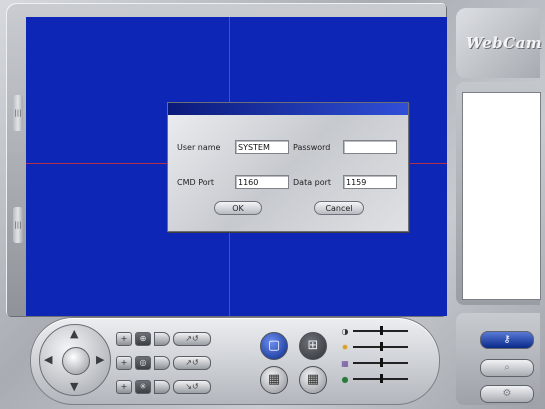 This screenshot has width=545, height=409. Describe the element at coordinates (192, 387) in the screenshot. I see `preset-button-3: ↘↺` at that location.